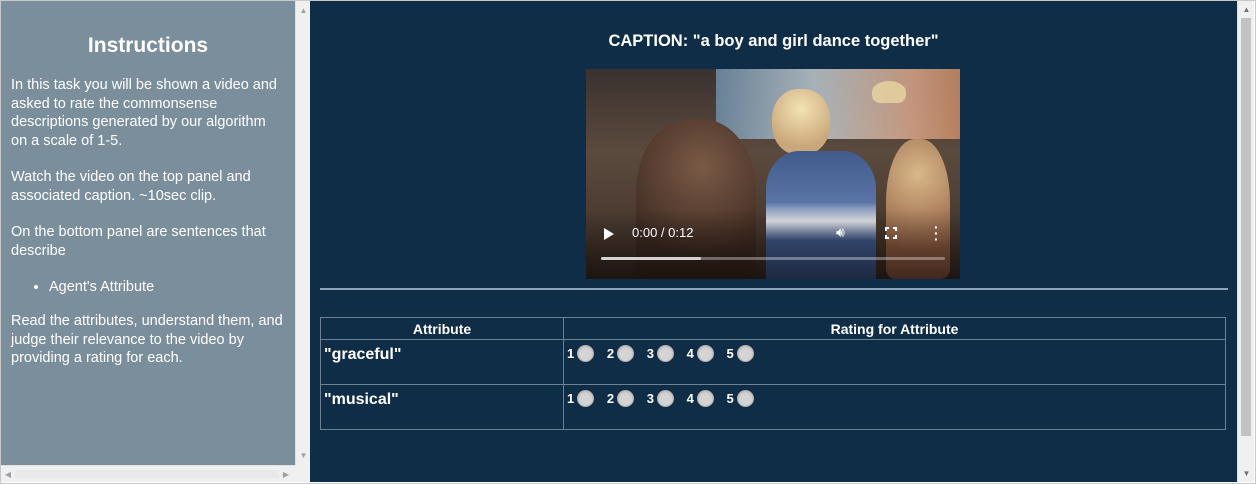 This screenshot has width=1256, height=484. Describe the element at coordinates (148, 45) in the screenshot. I see `instructions-title: Instructions` at that location.